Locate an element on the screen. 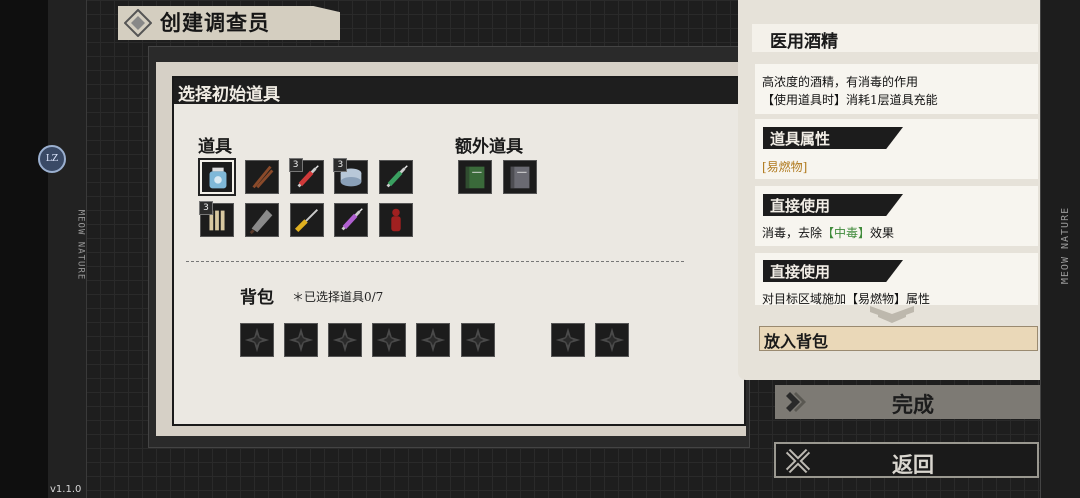 The image size is (1080, 498). page-title: 创建调查员 is located at coordinates (215, 22).